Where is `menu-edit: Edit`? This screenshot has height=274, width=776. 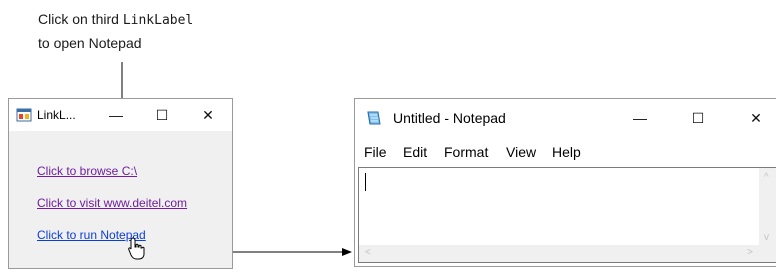
menu-edit: Edit is located at coordinates (415, 152).